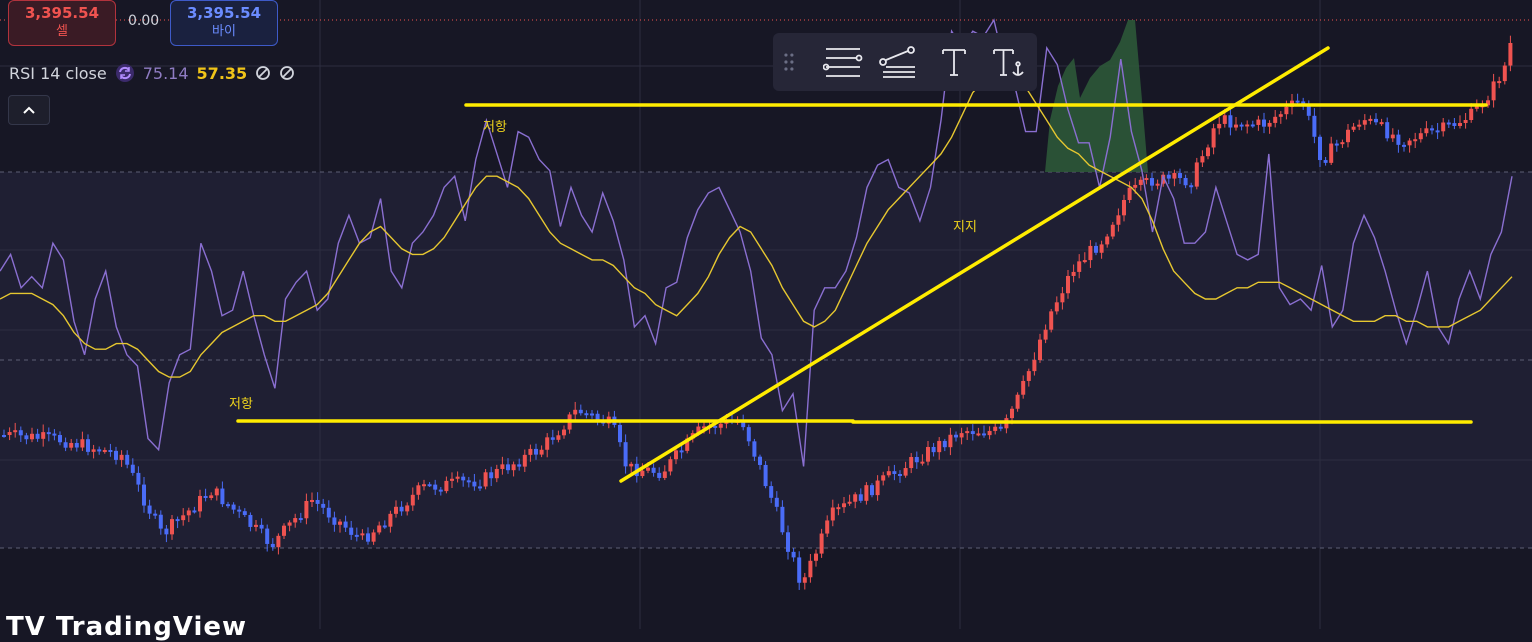  I want to click on drawing-toolbar, so click(905, 62).